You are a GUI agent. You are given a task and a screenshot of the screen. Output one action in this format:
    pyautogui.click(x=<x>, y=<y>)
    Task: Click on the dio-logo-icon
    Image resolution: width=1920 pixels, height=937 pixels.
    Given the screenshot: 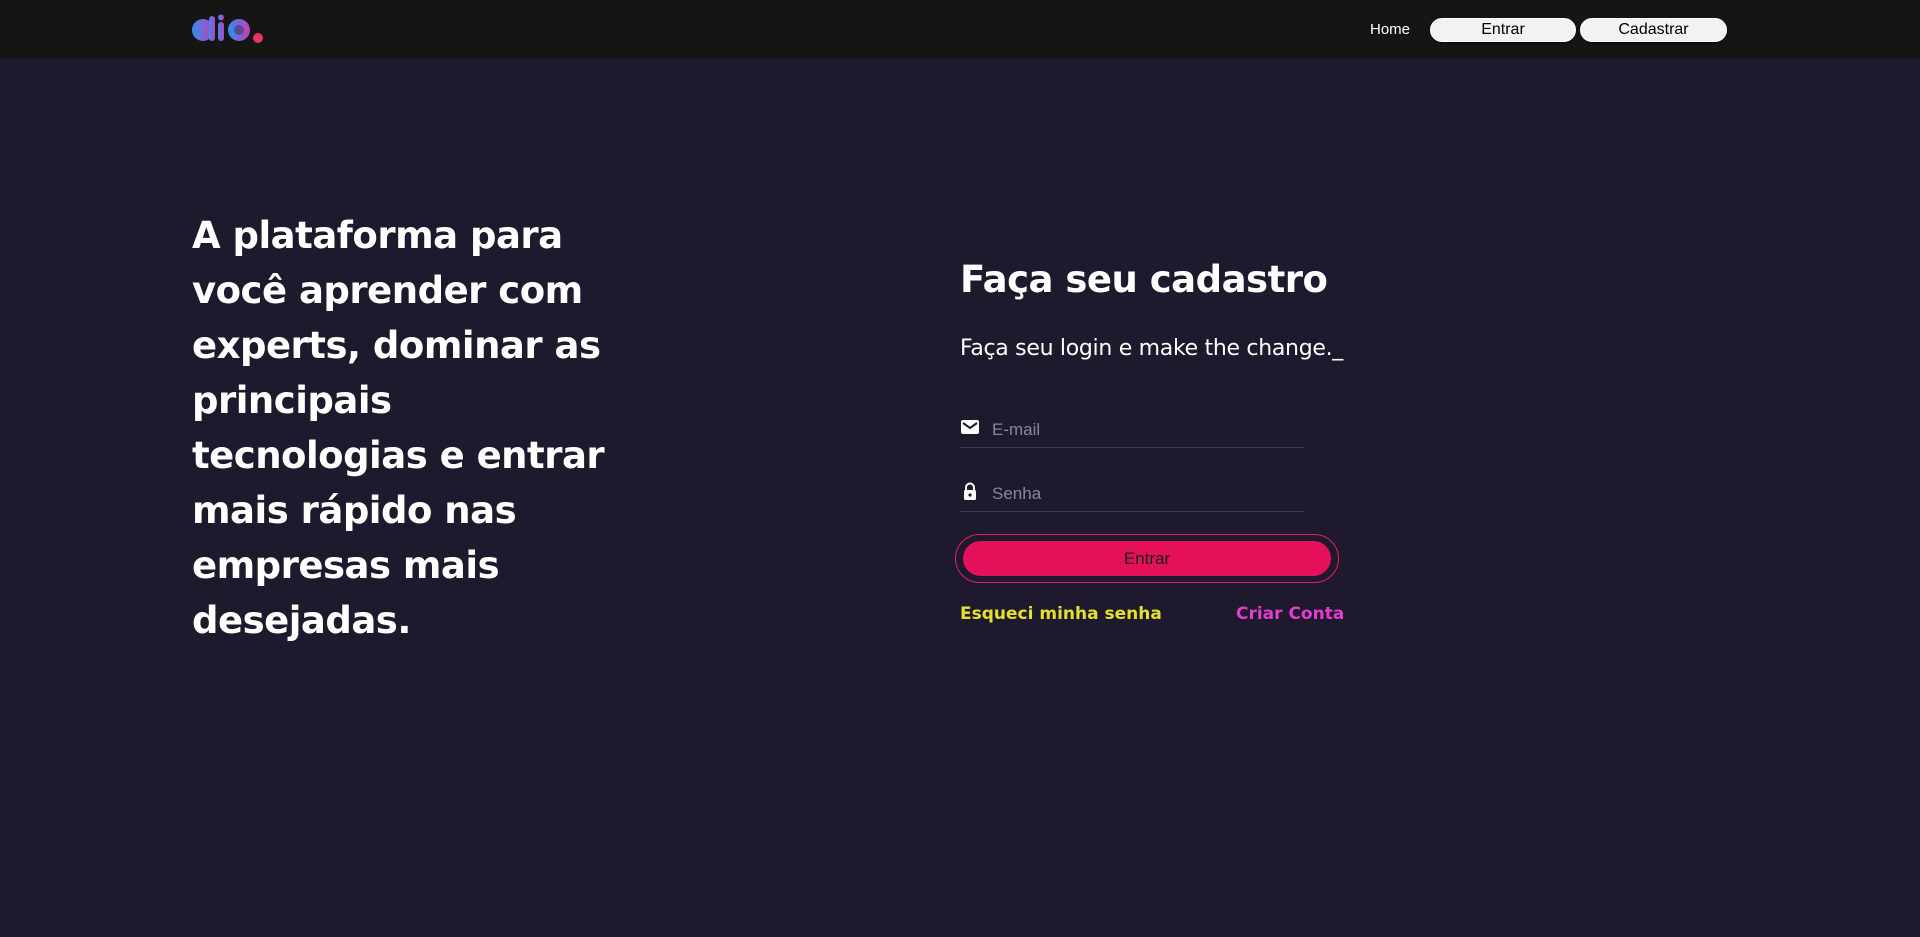 What is the action you would take?
    pyautogui.click(x=232, y=30)
    